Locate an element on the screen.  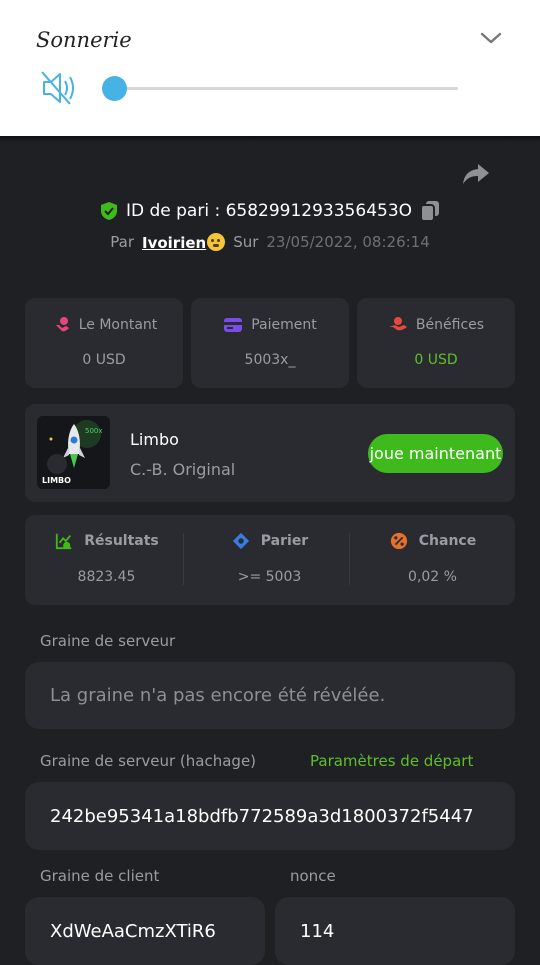
money-hand-icon is located at coordinates (60, 324).